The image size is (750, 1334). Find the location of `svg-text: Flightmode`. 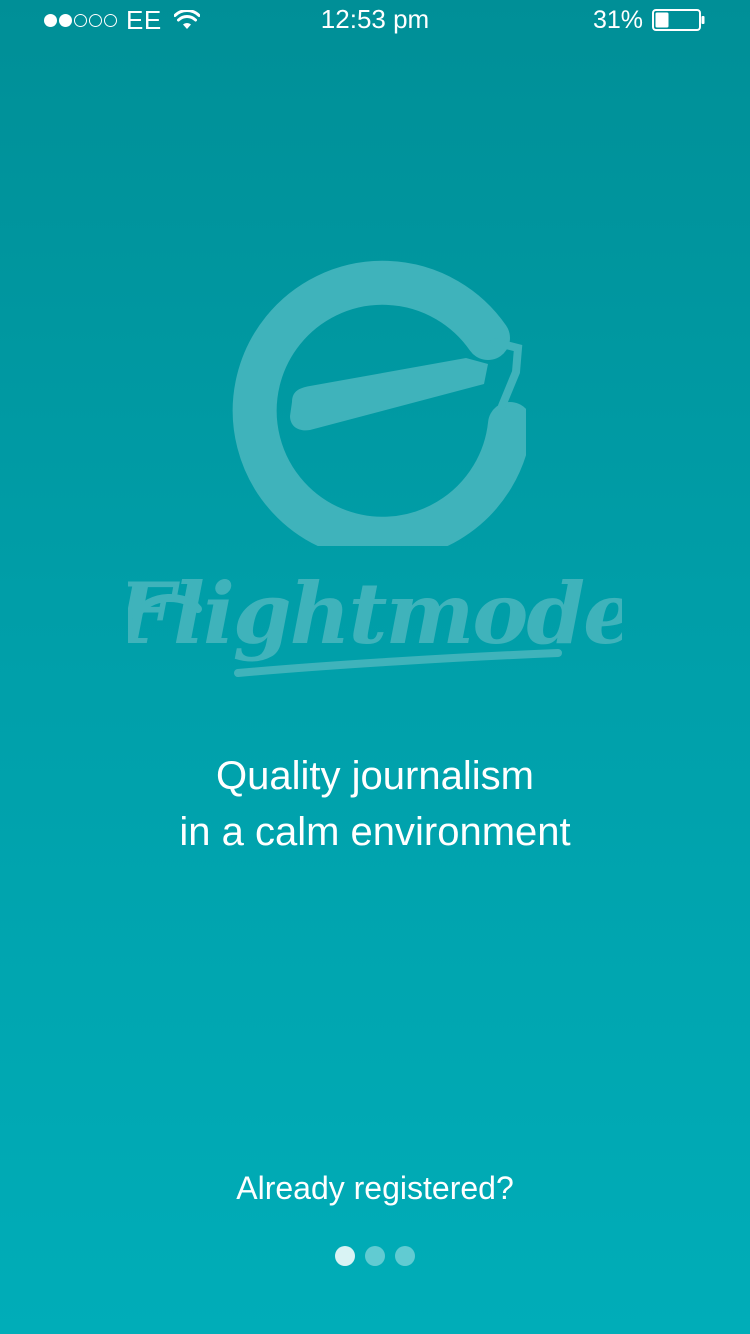

svg-text: Flightmode is located at coordinates (375, 613).